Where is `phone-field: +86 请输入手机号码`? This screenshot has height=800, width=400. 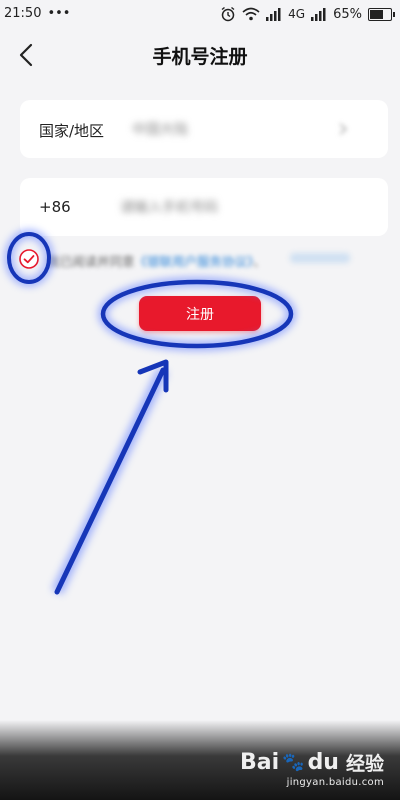
phone-field: +86 请输入手机号码 is located at coordinates (204, 207).